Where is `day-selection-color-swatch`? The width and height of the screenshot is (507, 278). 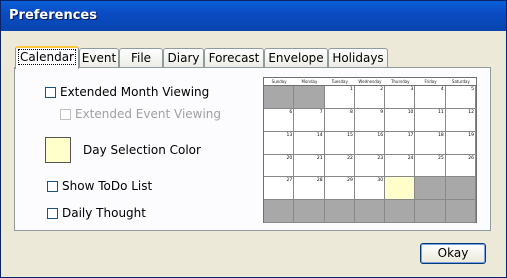
day-selection-color-swatch is located at coordinates (58, 150).